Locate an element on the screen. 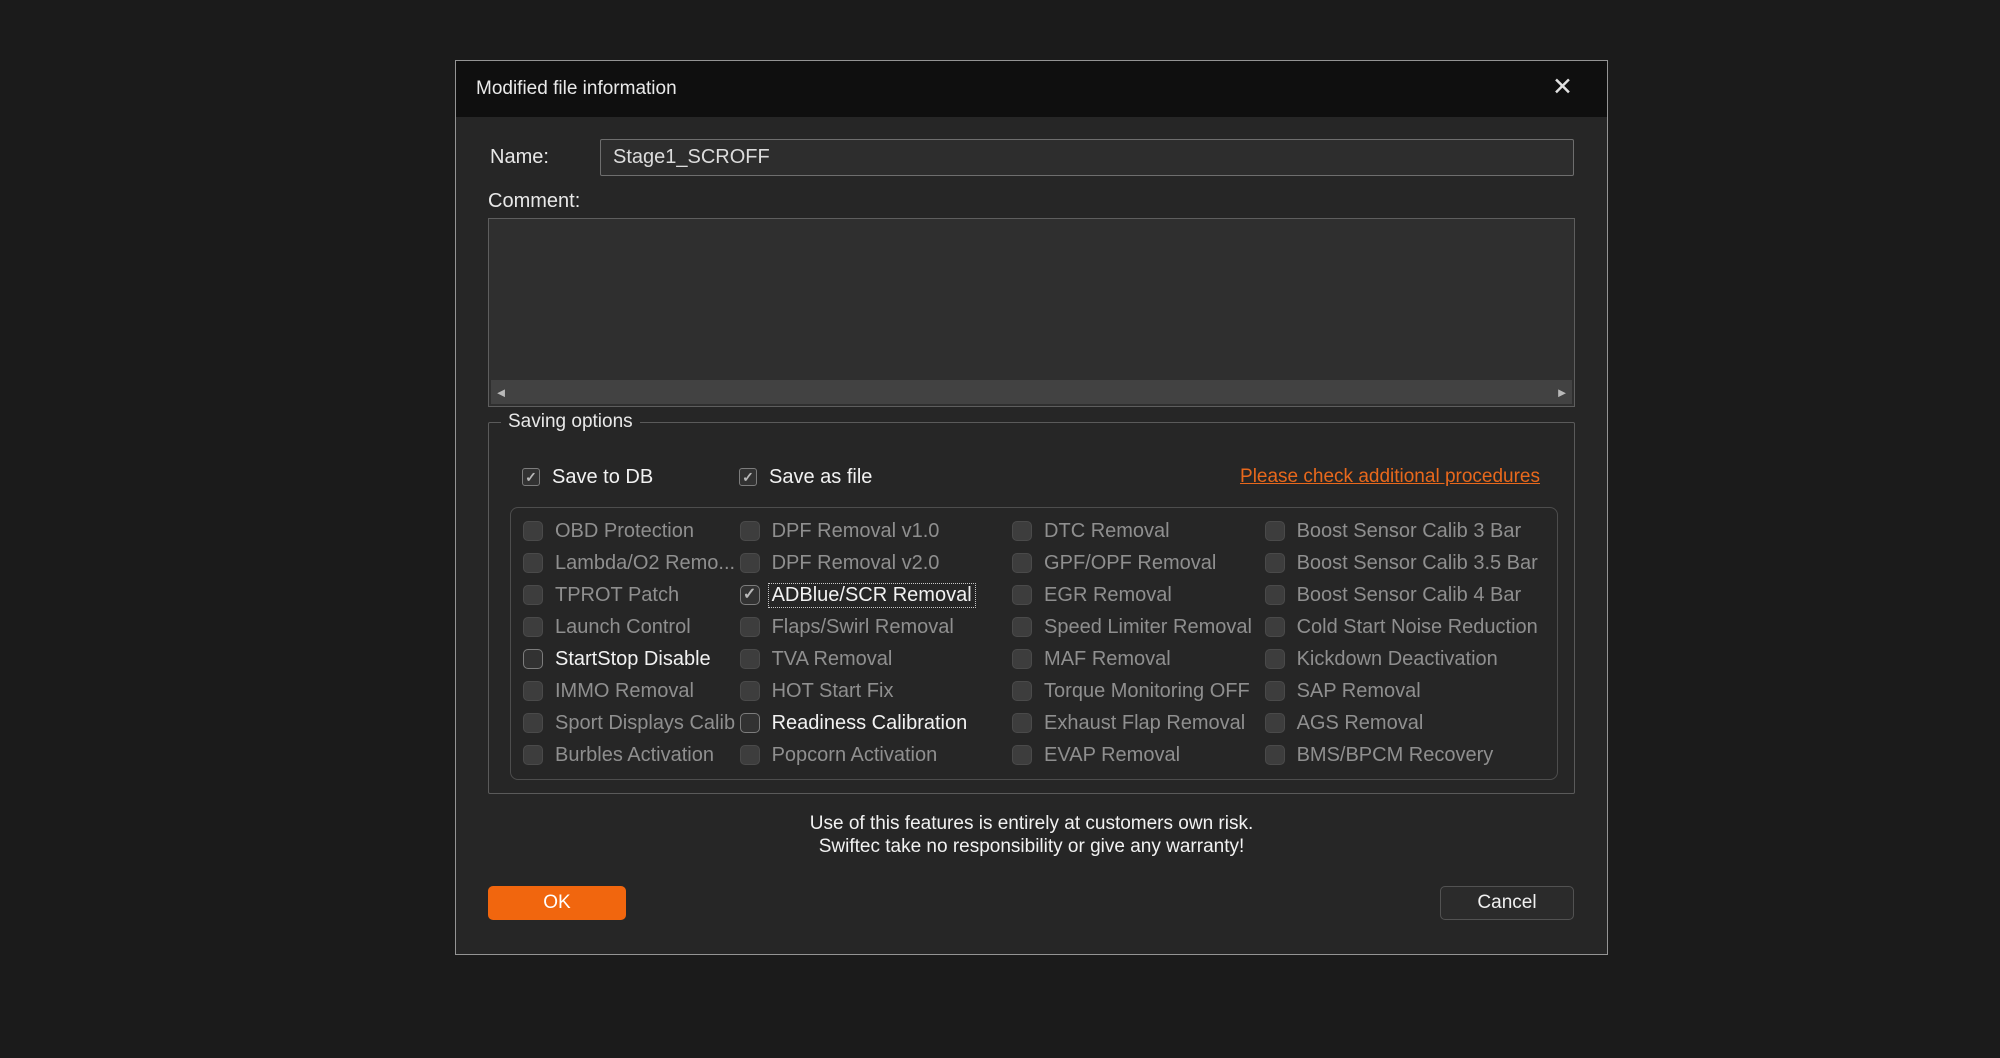 The width and height of the screenshot is (2000, 1058). feature-label: Readiness Calibration is located at coordinates (869, 722).